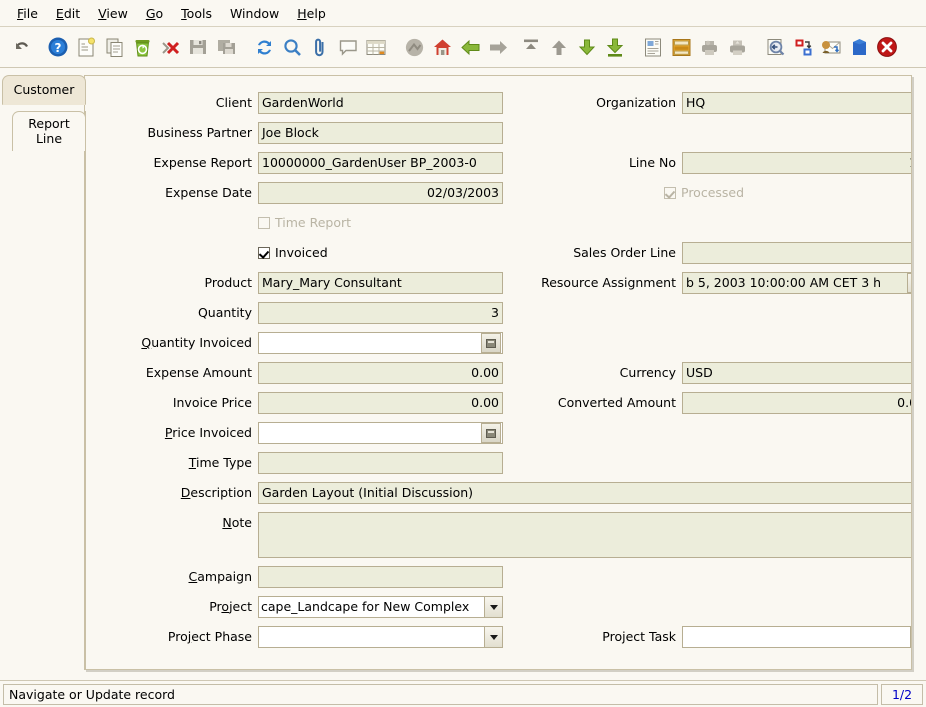 Image resolution: width=926 pixels, height=707 pixels. I want to click on business-partner-field-wrap: Joe Block, so click(380, 133).